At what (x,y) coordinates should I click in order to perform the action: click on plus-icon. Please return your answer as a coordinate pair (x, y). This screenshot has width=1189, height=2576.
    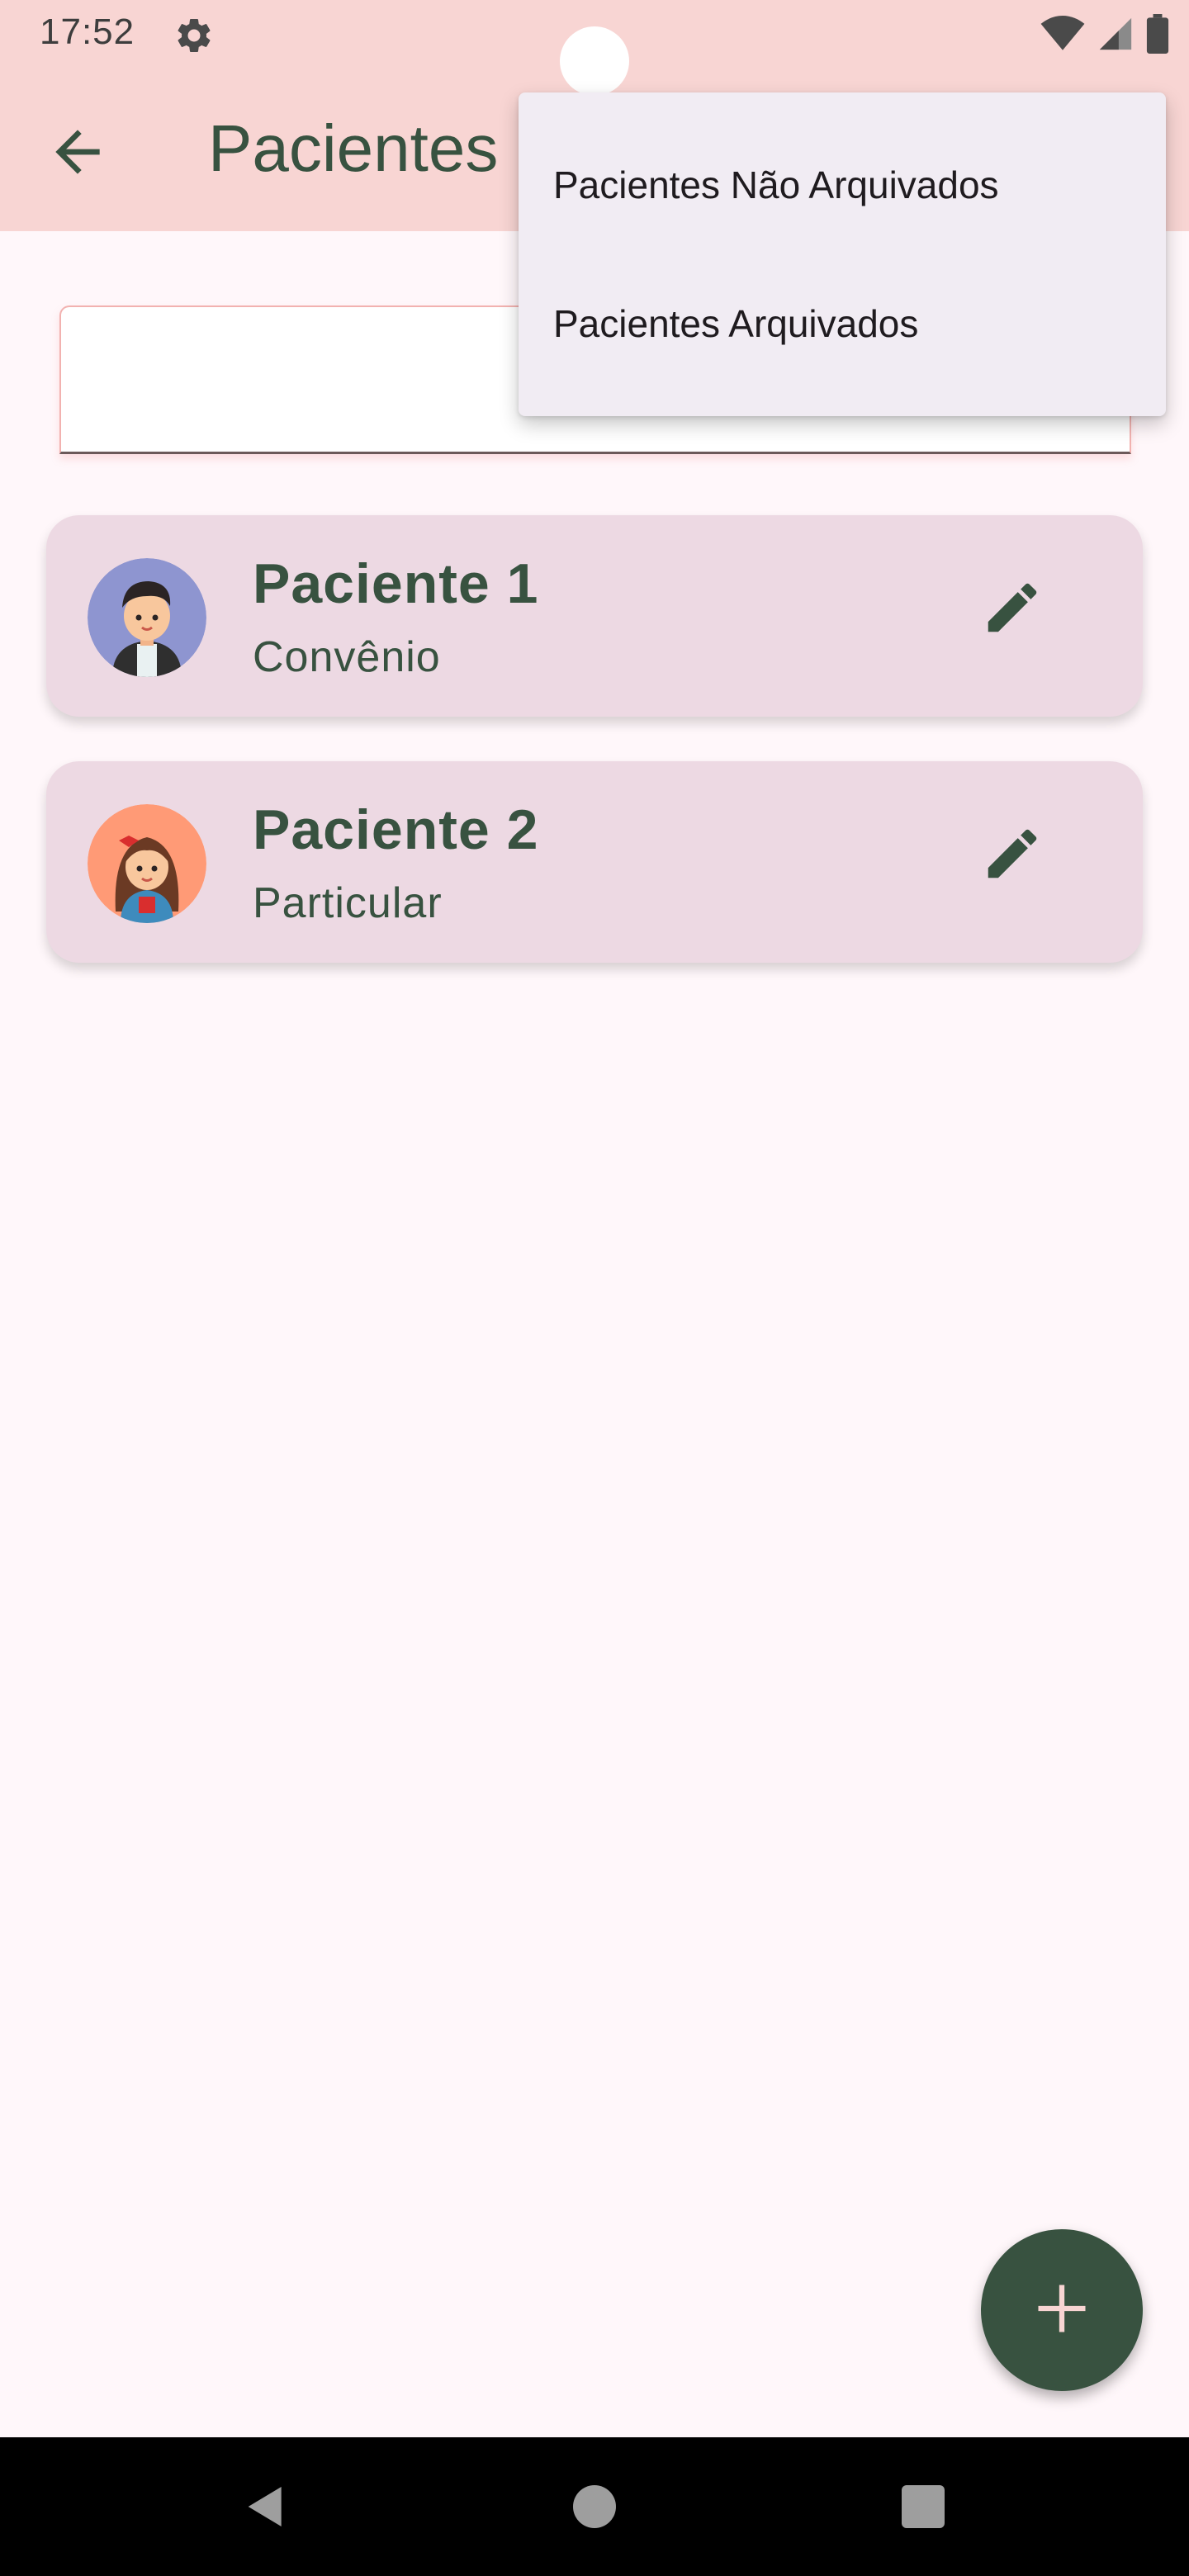
    Looking at the image, I should click on (1061, 2310).